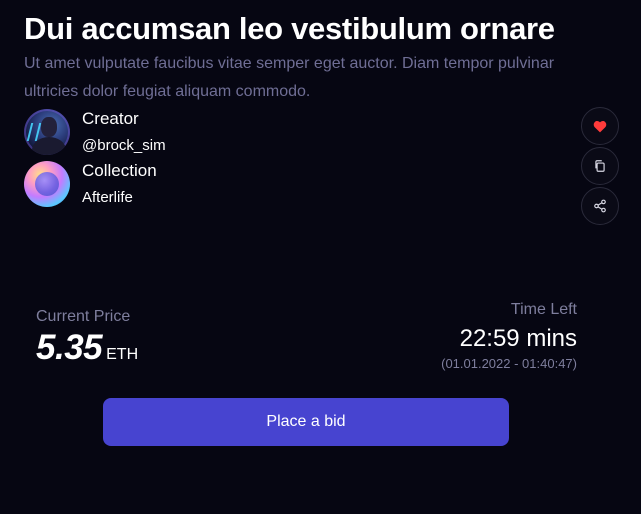  What do you see at coordinates (69, 347) in the screenshot?
I see `price-value: 5.35` at bounding box center [69, 347].